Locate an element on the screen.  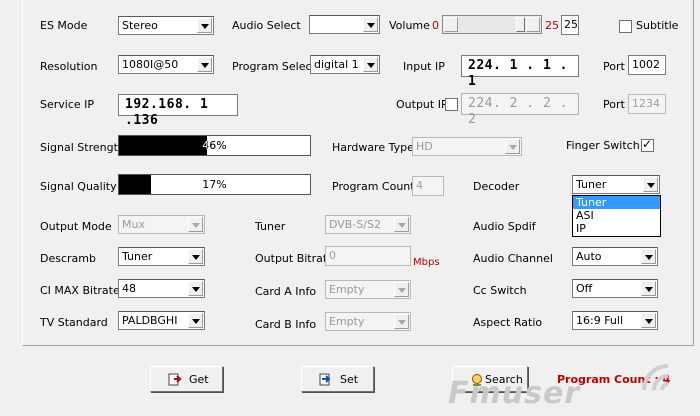
slider-right-arrow-icon is located at coordinates (533, 24).